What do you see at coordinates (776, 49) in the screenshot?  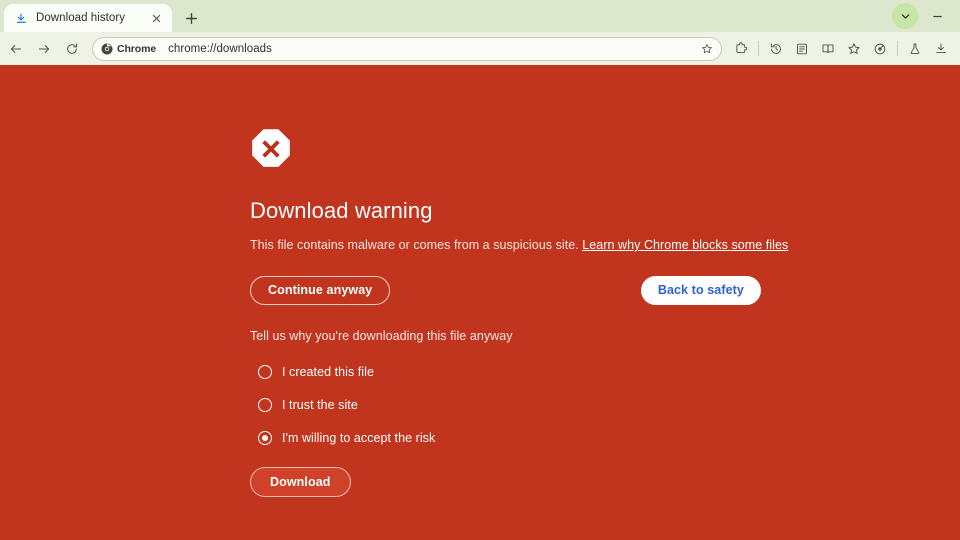 I see `history-icon` at bounding box center [776, 49].